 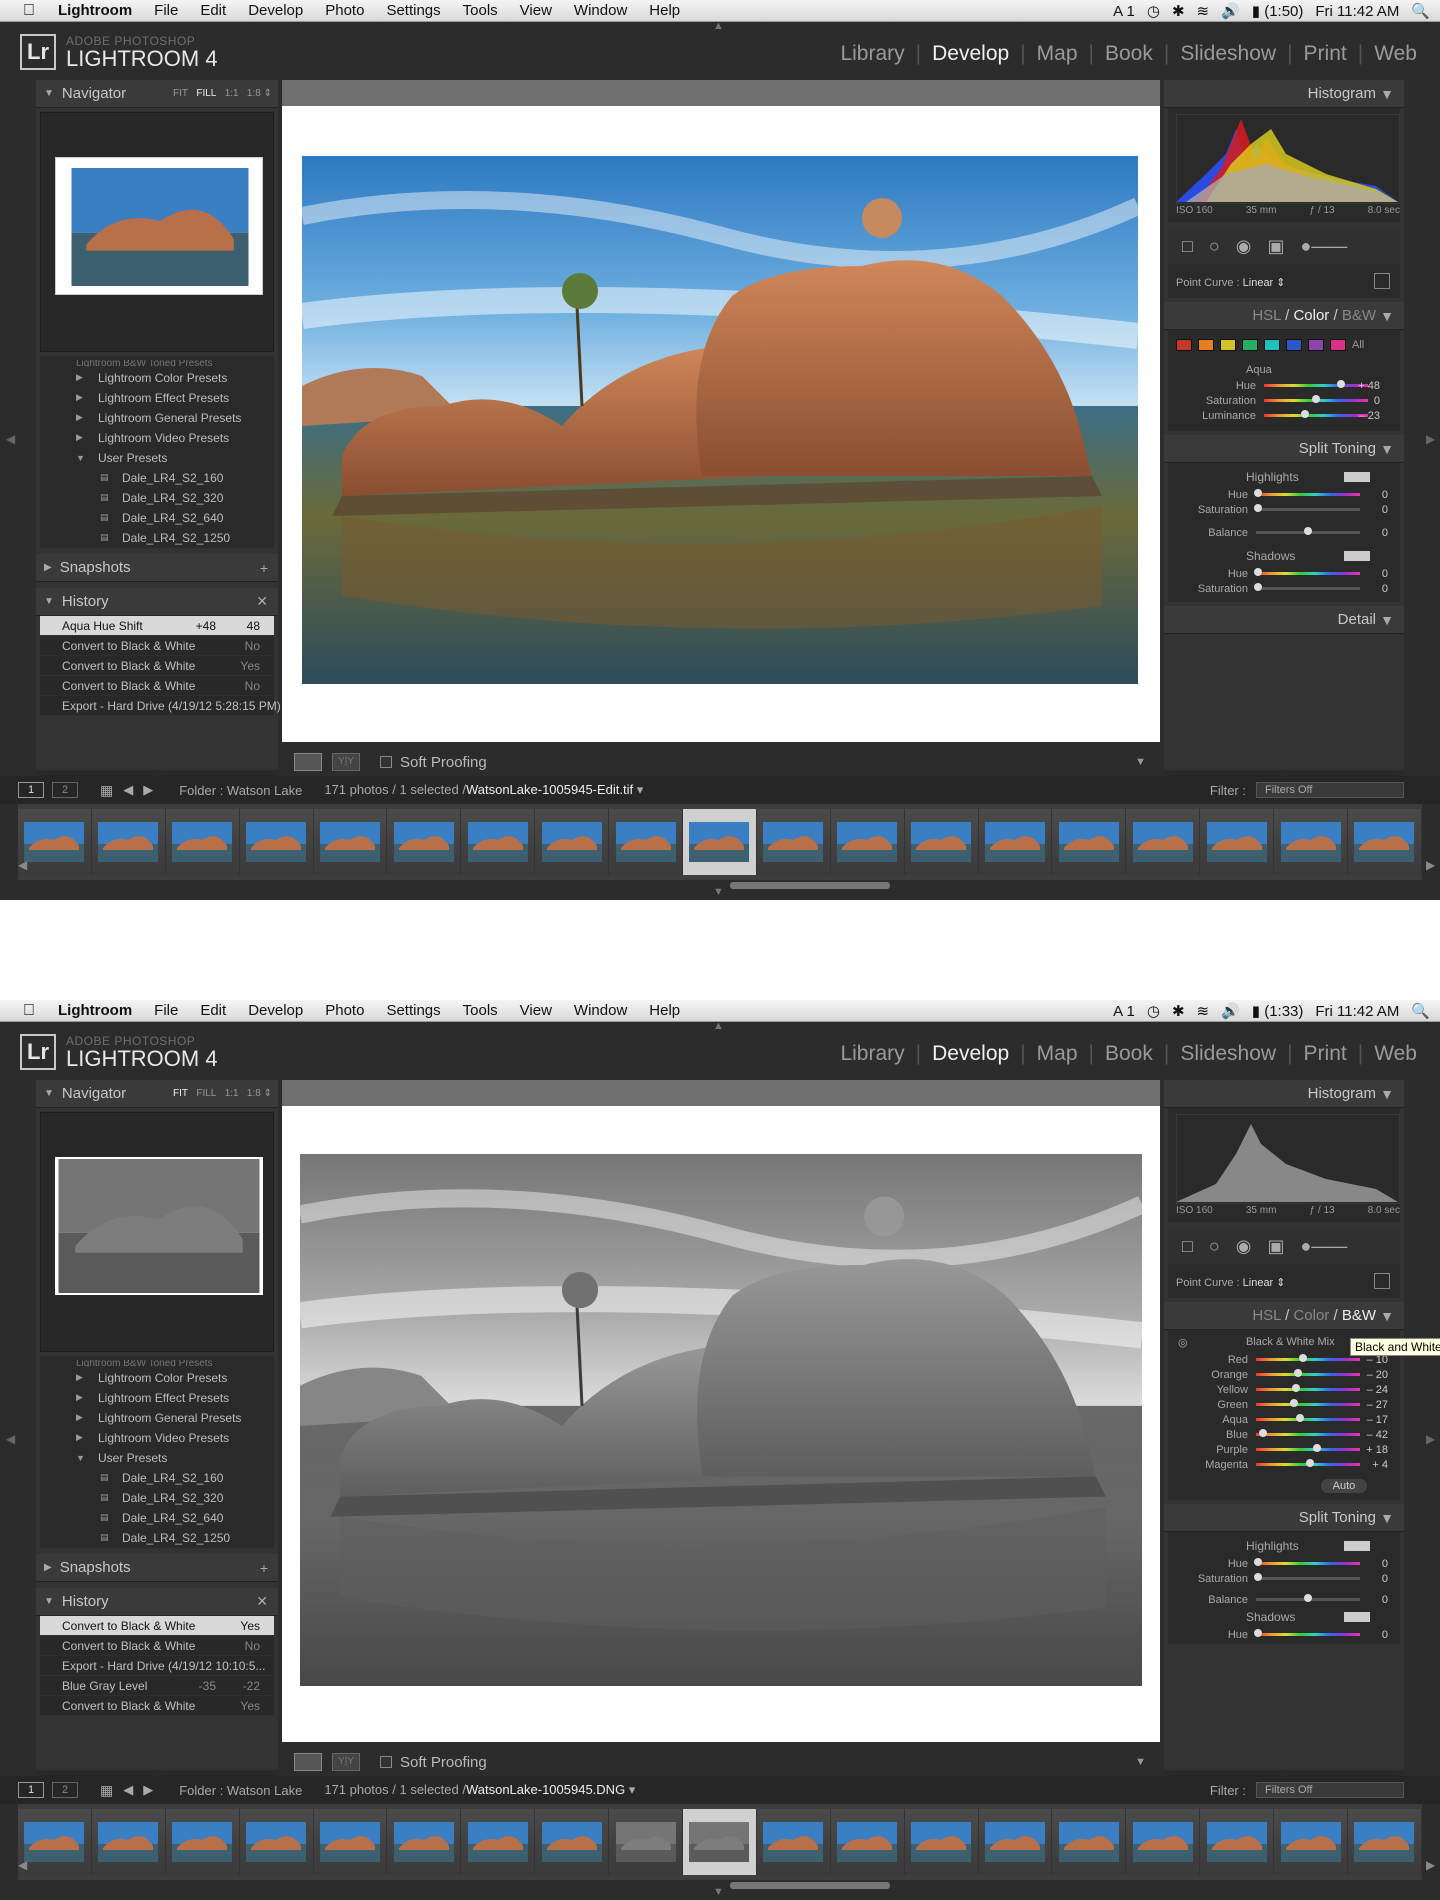 I want to click on highlight-swatch, so click(x=1357, y=1546).